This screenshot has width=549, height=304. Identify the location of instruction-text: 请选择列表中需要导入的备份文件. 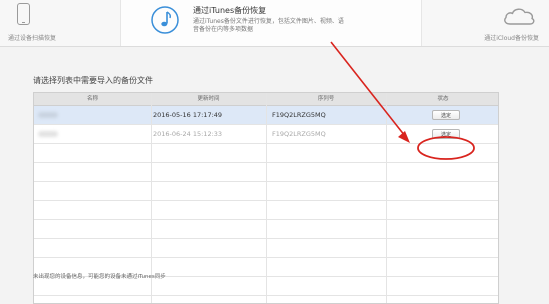
(93, 80).